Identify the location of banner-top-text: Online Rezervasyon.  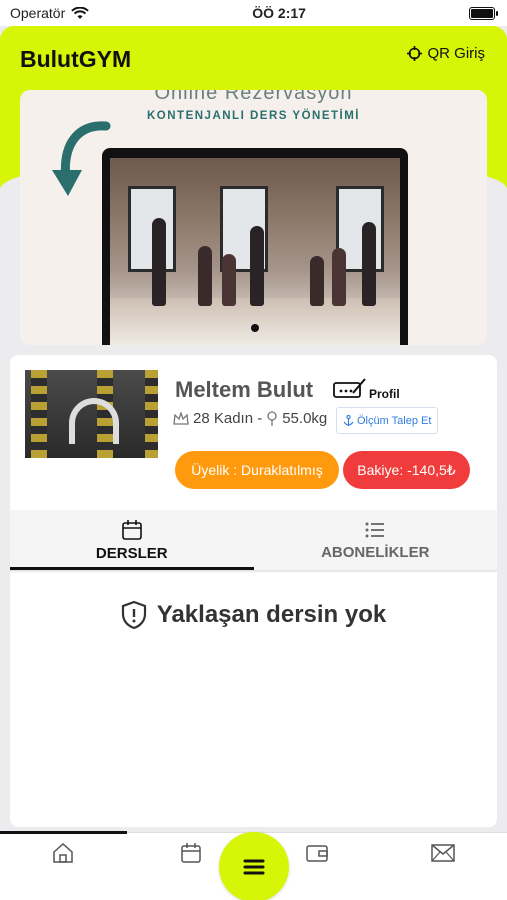
(253, 97).